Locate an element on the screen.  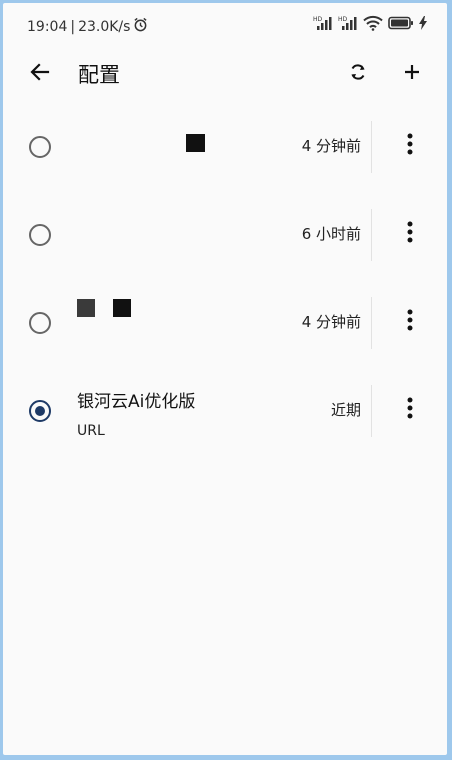
page-title: 配置 is located at coordinates (99, 75).